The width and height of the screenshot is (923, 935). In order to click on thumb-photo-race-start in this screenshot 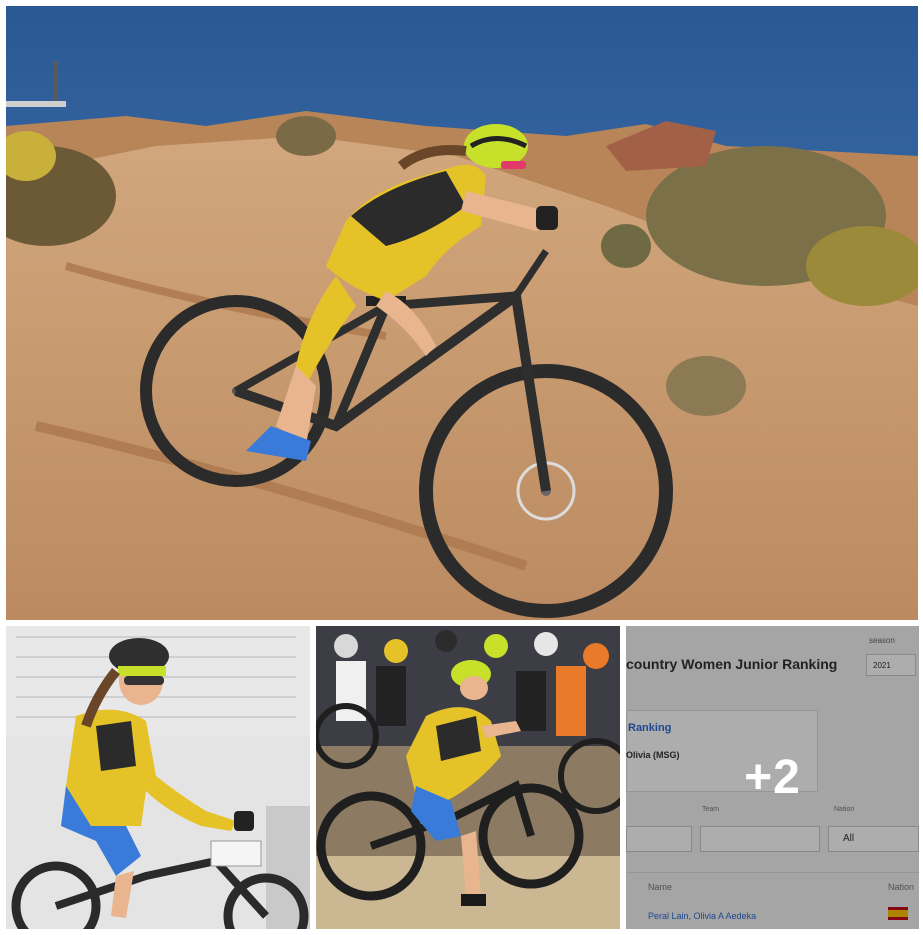, I will do `click(468, 777)`.